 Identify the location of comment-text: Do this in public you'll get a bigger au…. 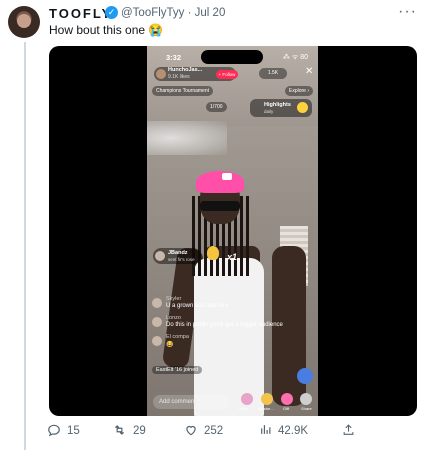
(224, 325).